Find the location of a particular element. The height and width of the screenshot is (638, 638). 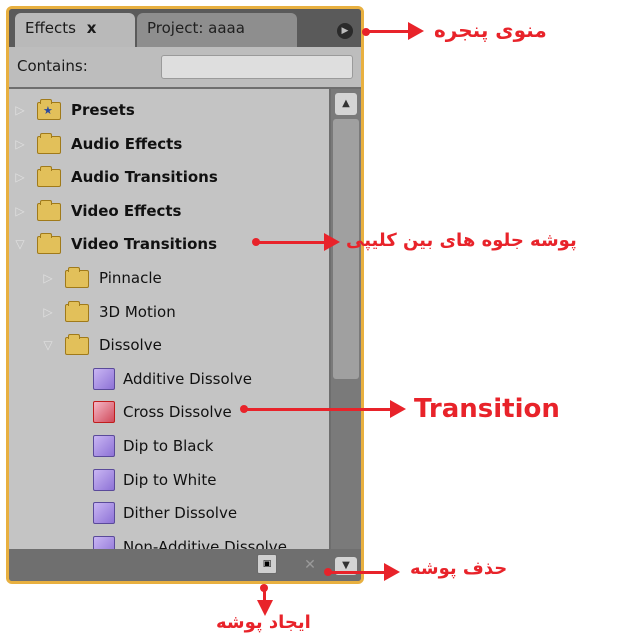

tree-transition-row: Additive Dissolve is located at coordinates (169, 379).